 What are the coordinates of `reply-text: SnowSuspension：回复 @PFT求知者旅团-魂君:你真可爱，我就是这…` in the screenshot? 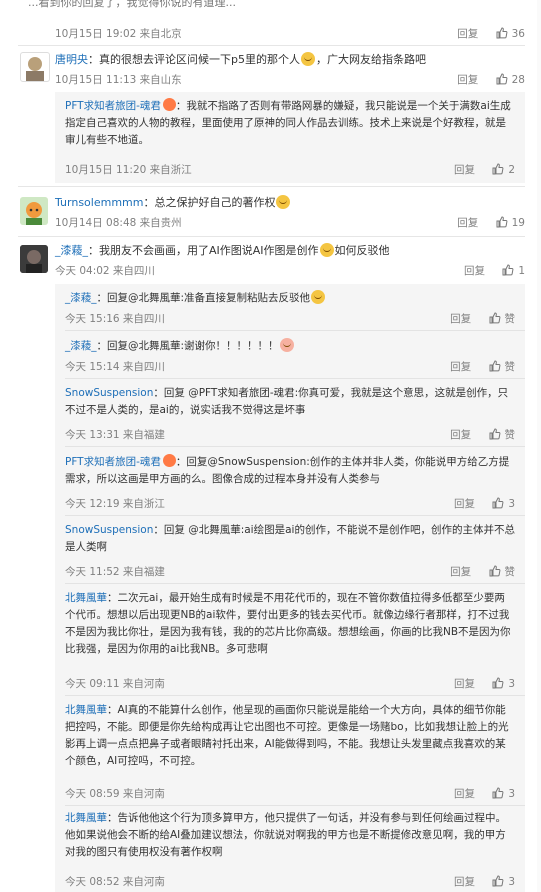 It's located at (290, 402).